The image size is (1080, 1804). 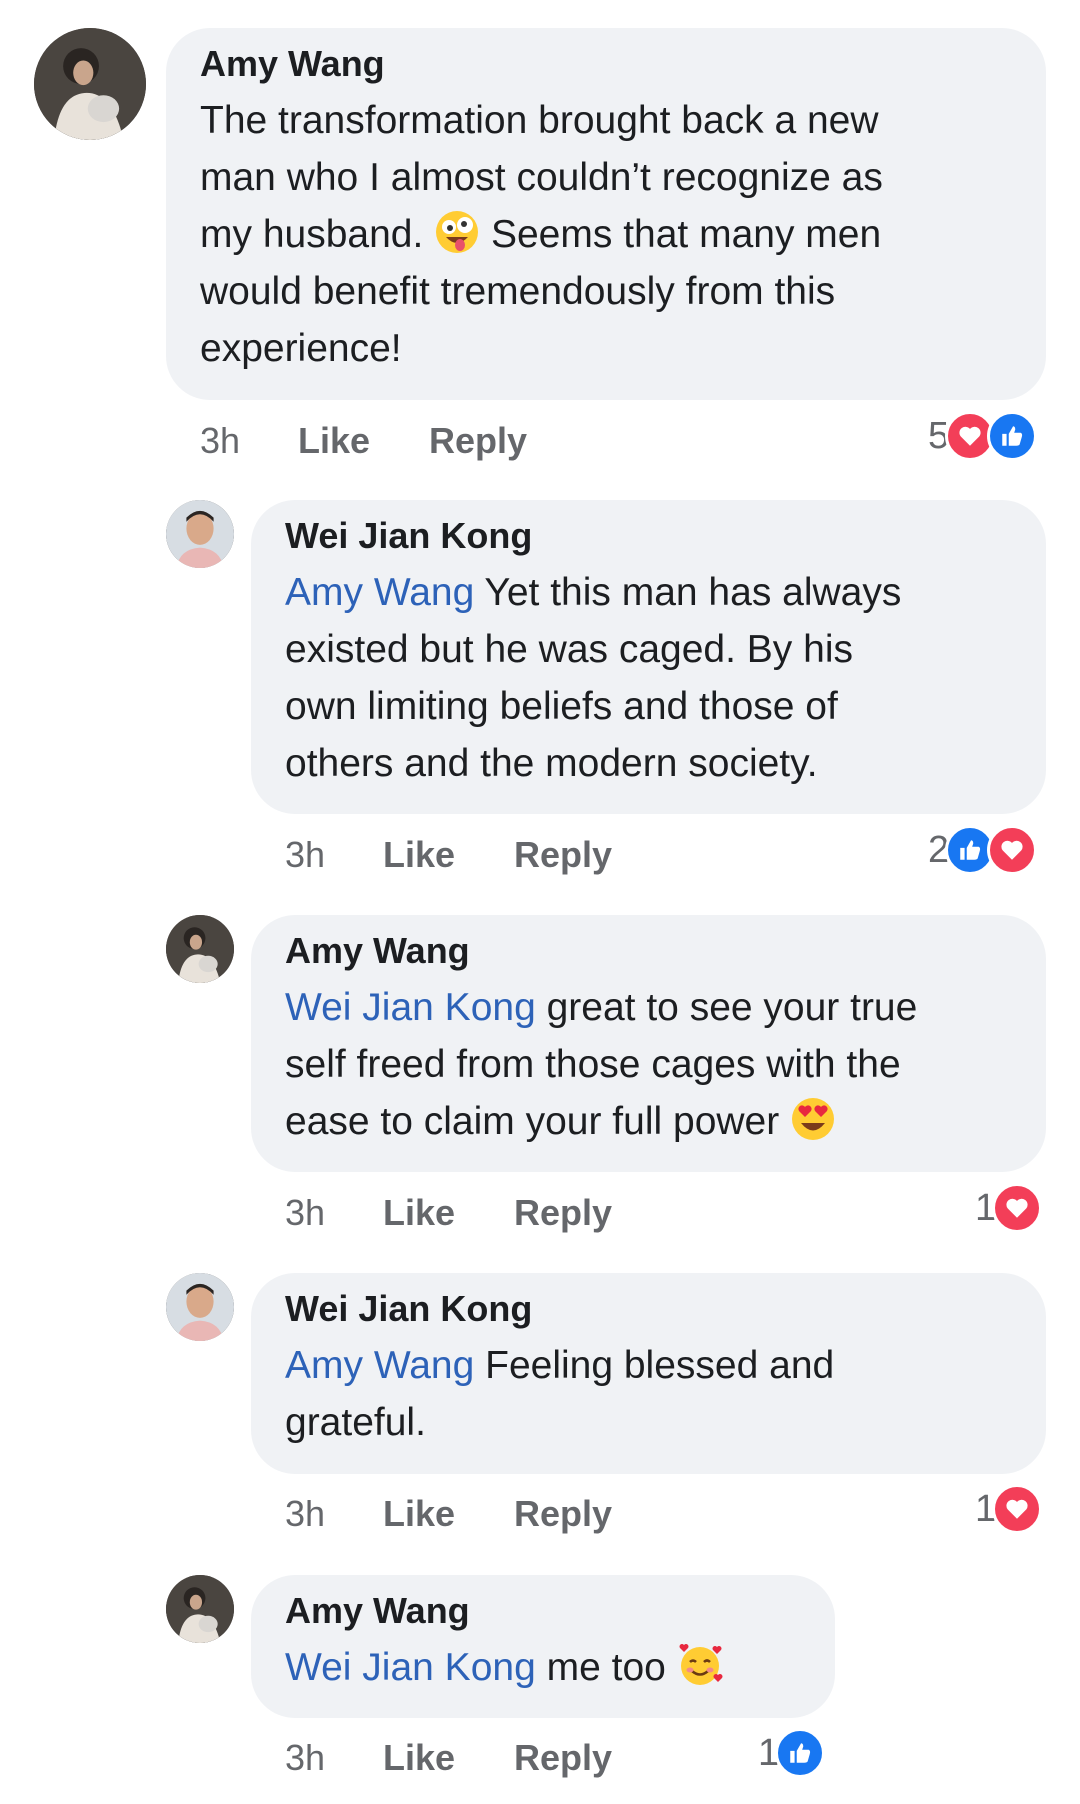 What do you see at coordinates (983, 850) in the screenshot?
I see `reaction-summary: 2` at bounding box center [983, 850].